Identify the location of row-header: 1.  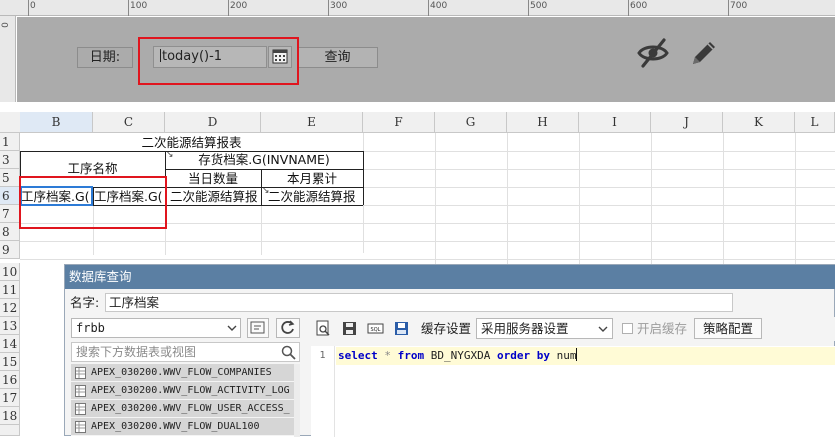
(10, 142).